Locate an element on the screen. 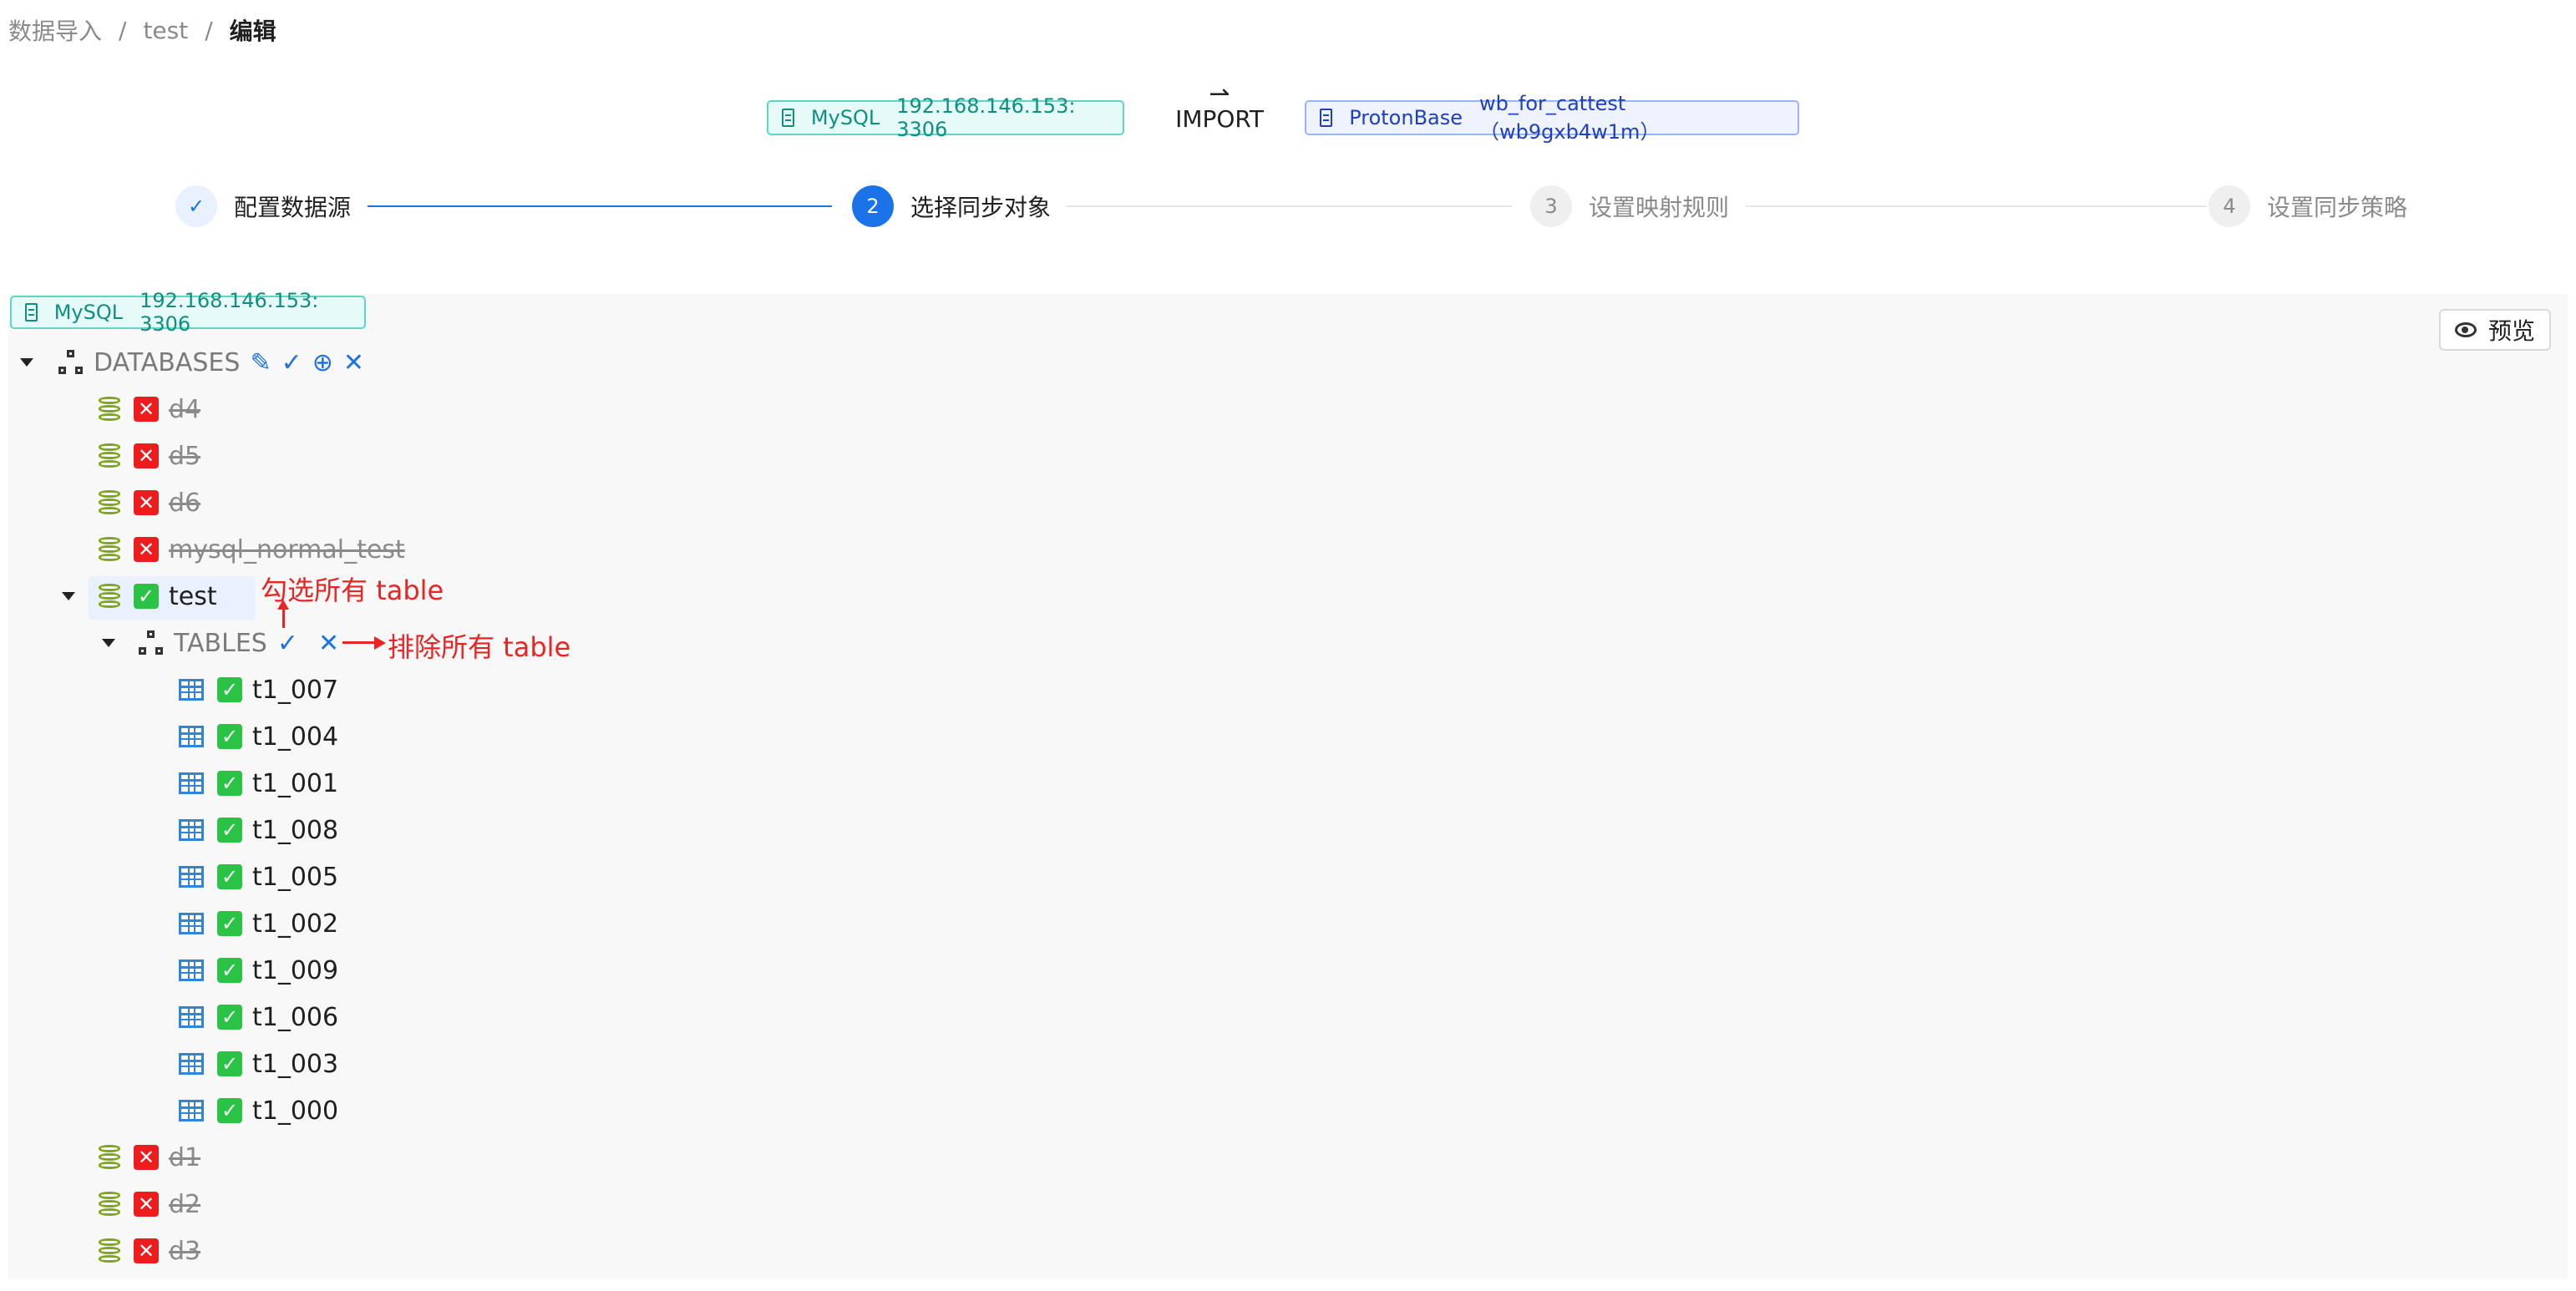 This screenshot has height=1291, width=2576. database-name: test is located at coordinates (193, 596).